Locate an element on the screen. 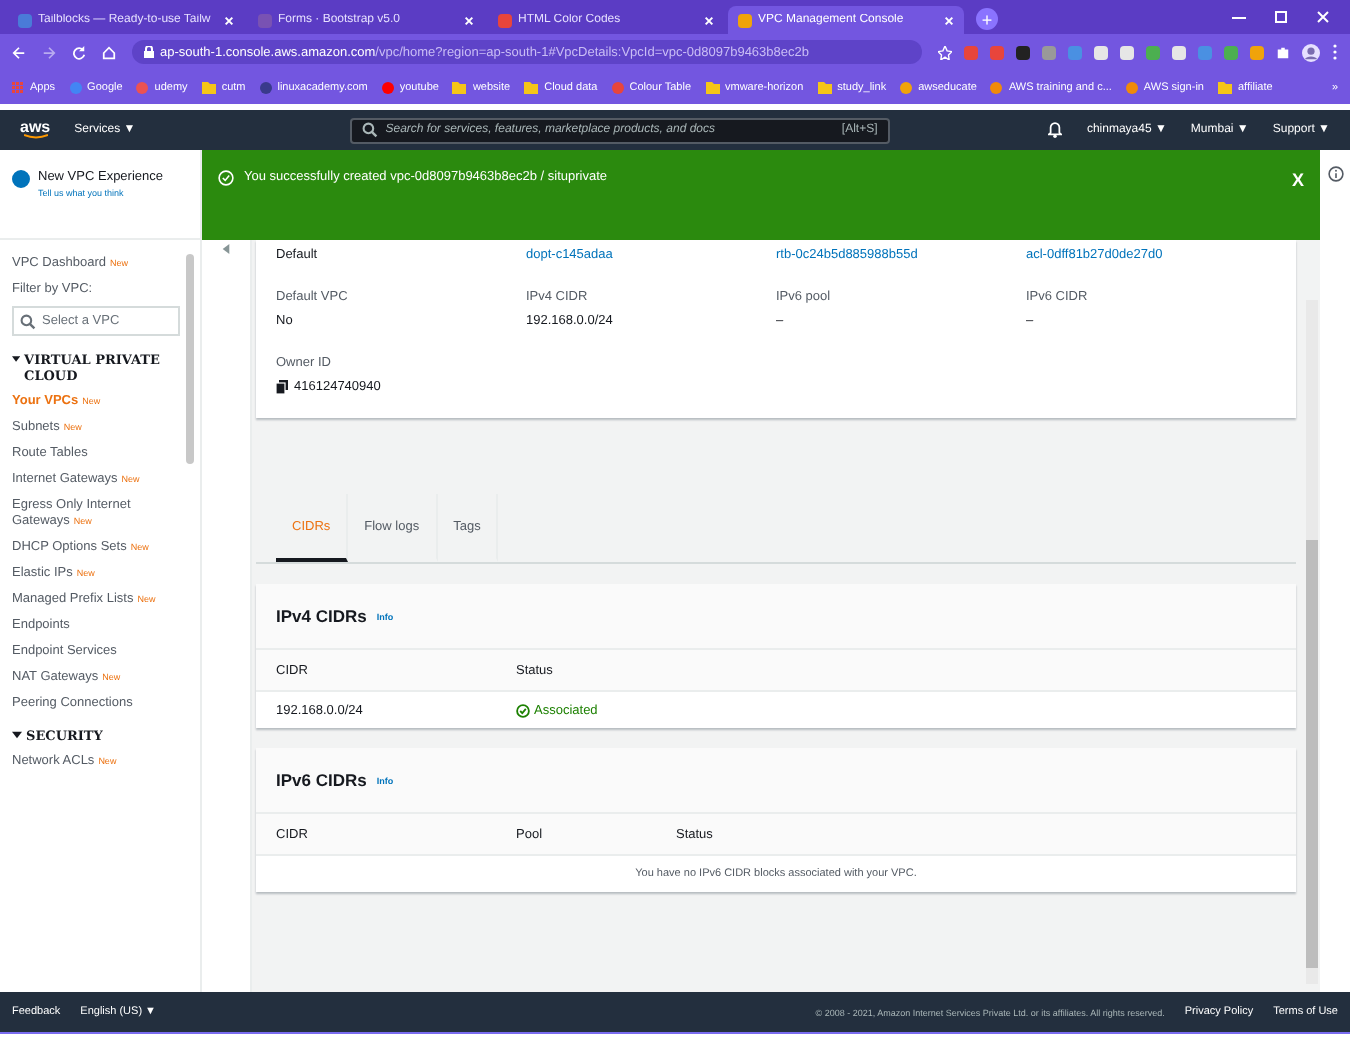 This screenshot has height=1046, width=1350. home-icon is located at coordinates (109, 52).